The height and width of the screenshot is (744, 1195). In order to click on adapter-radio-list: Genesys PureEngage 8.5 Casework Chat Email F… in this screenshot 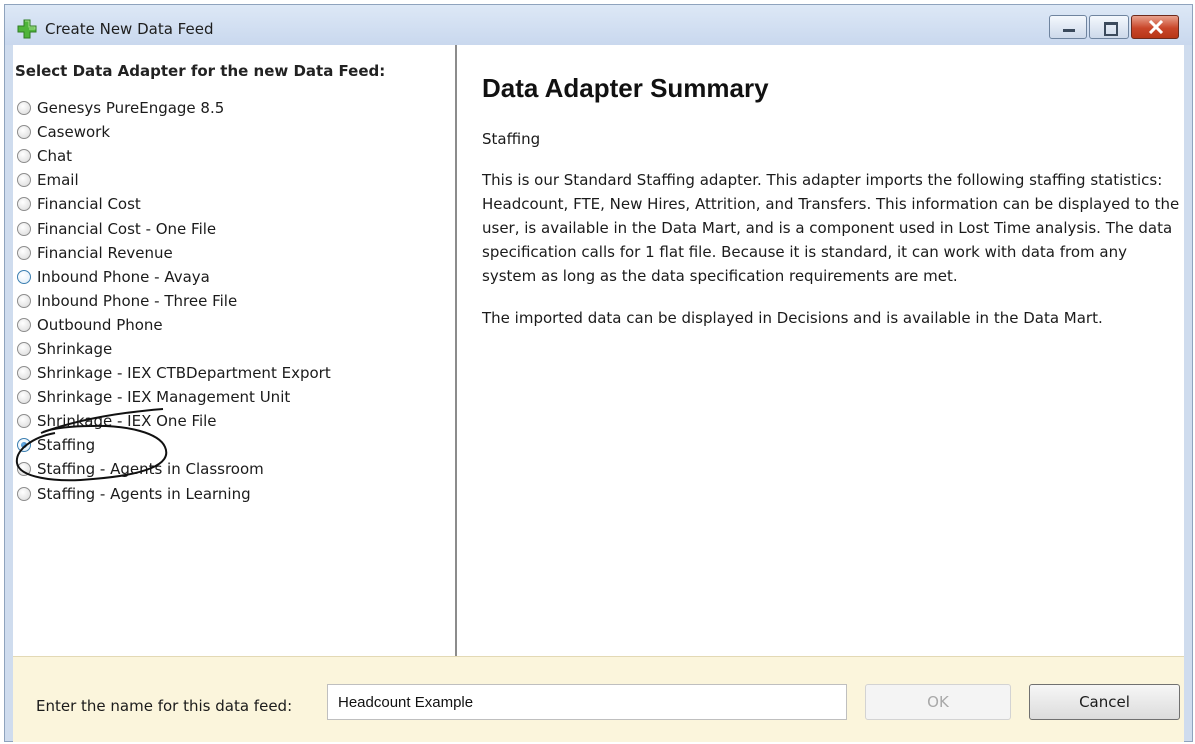, I will do `click(174, 301)`.